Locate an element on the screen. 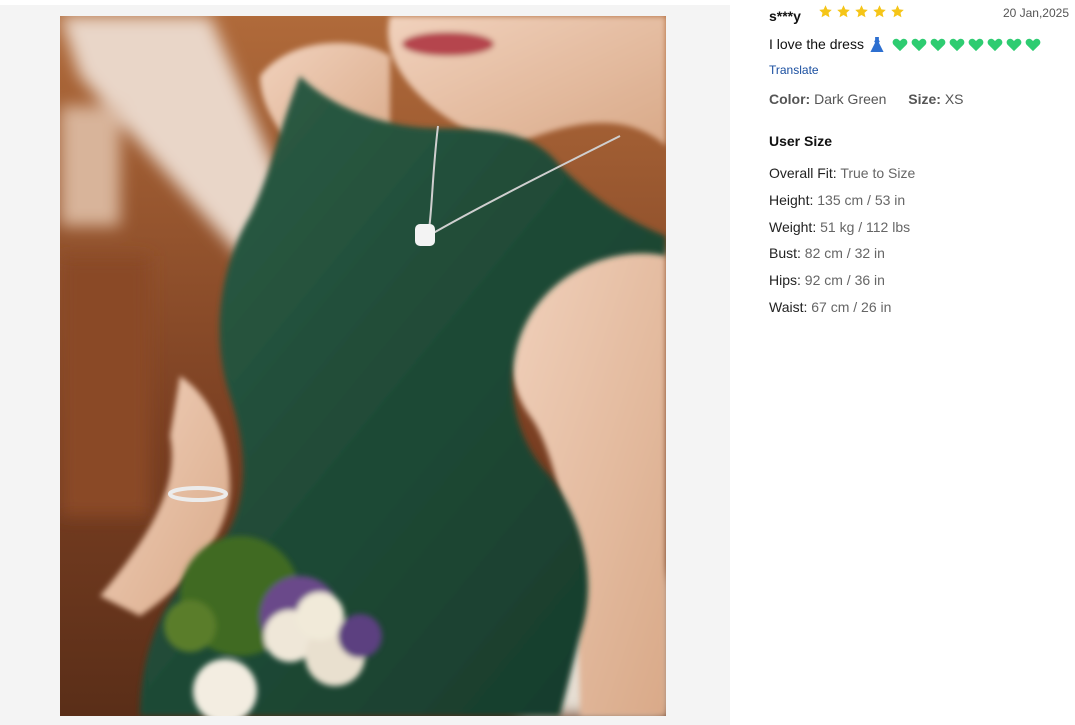 The width and height of the screenshot is (1075, 725). review-header: s***y 20 Jan,2025 is located at coordinates (919, 15).